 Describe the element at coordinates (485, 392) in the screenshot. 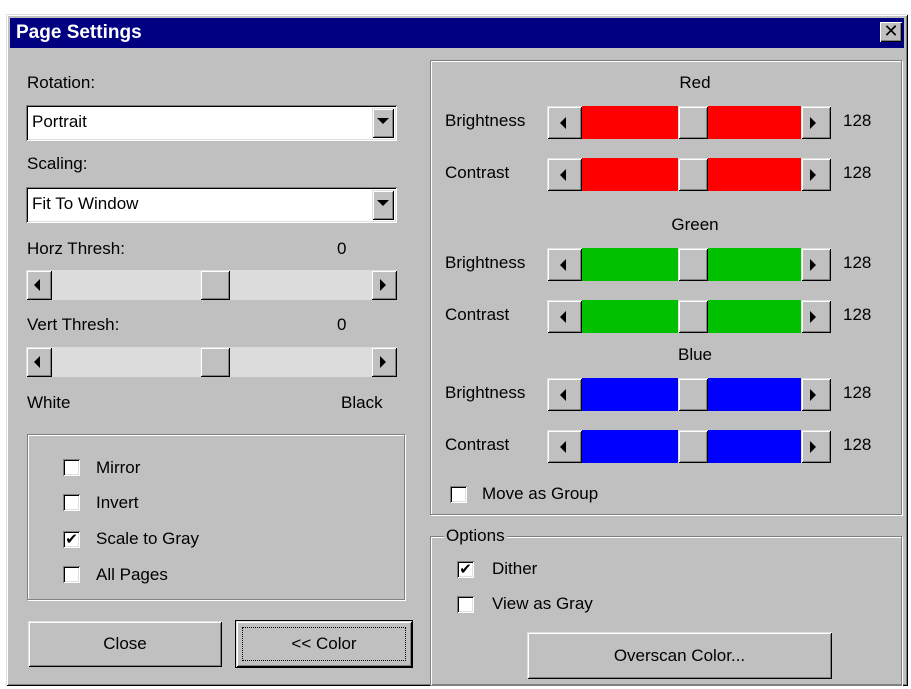

I see `blue-brightness-label: Brightness` at that location.